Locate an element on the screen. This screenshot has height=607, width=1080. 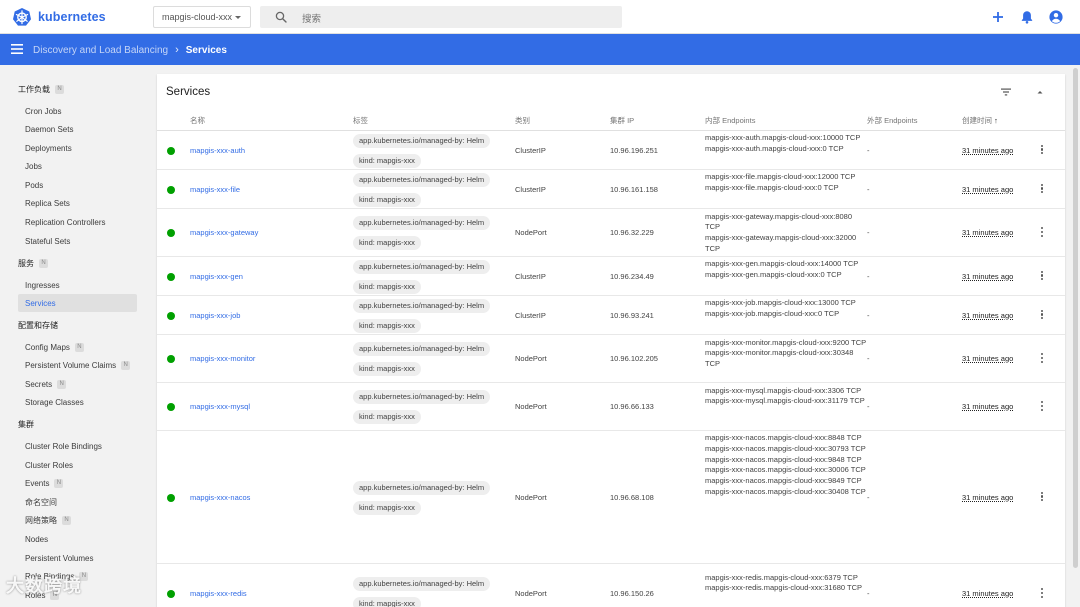
sidebar-item-replica-sets: Replica Sets is located at coordinates (78, 203).